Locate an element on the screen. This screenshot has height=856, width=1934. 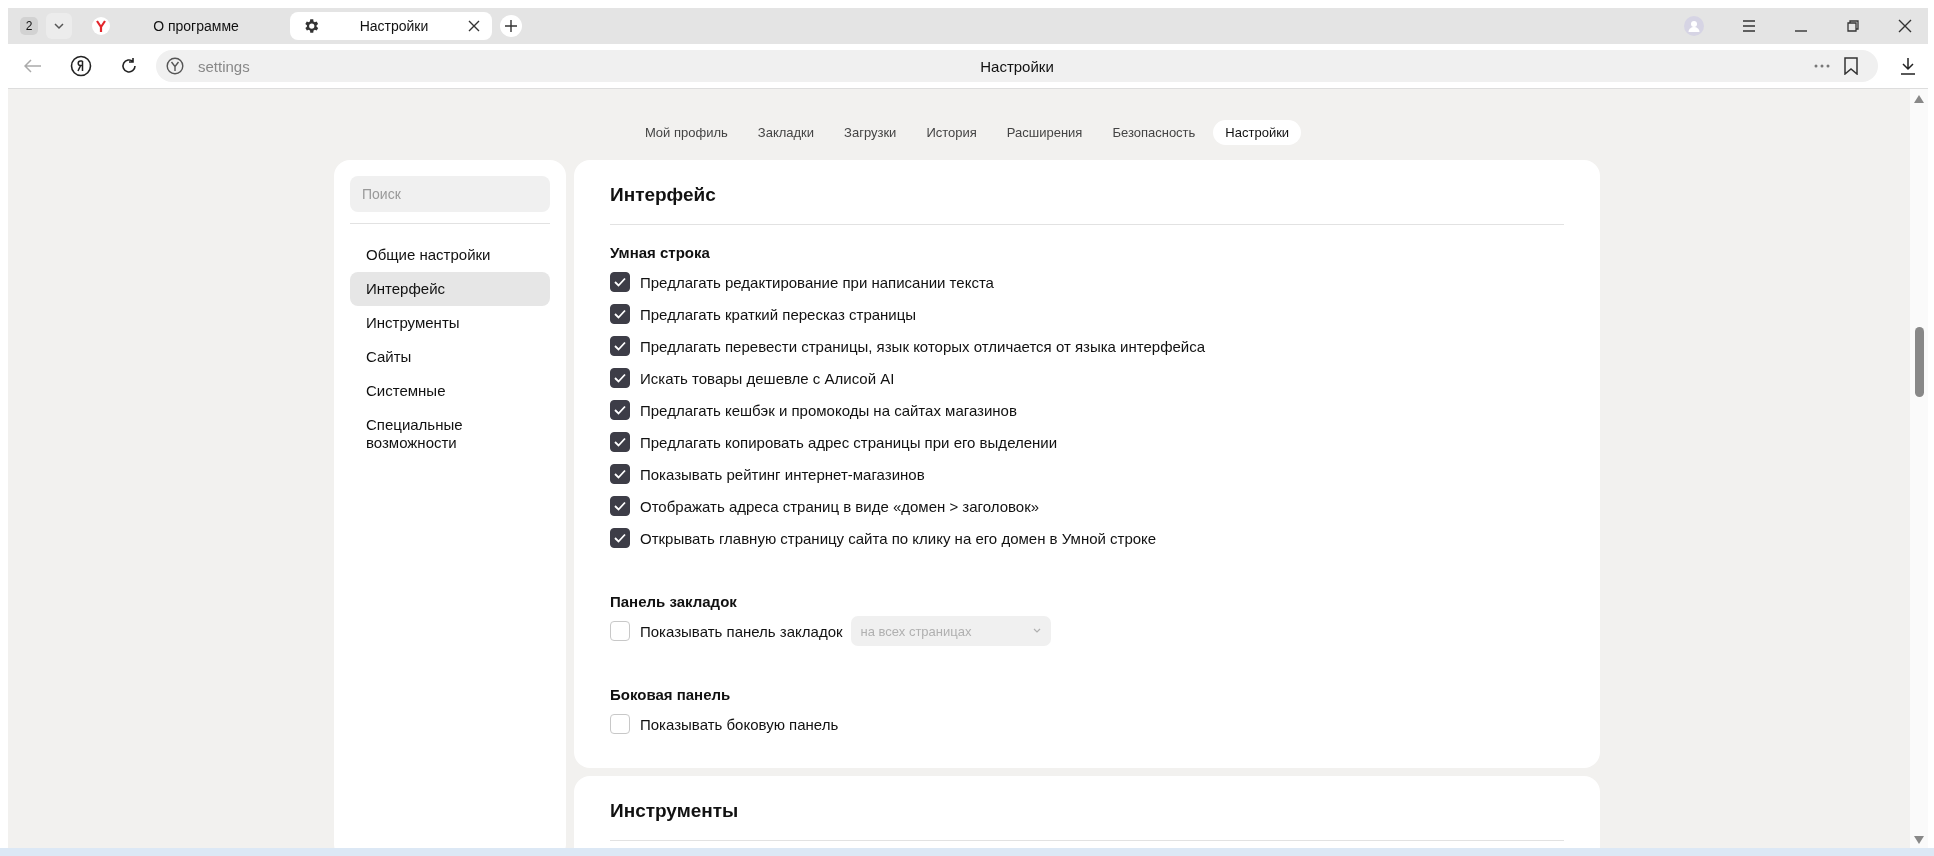
new-tab-button is located at coordinates (511, 26).